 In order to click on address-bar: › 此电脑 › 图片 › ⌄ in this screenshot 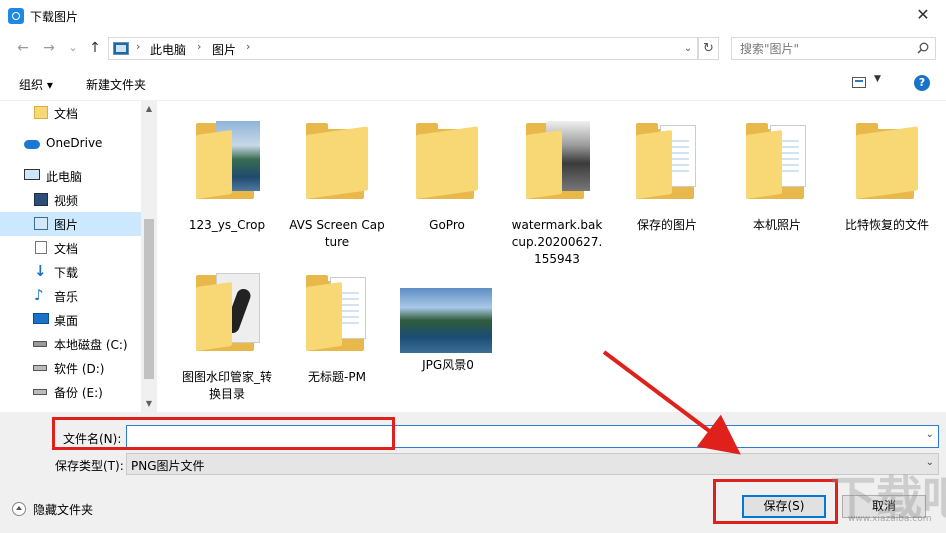, I will do `click(403, 48)`.